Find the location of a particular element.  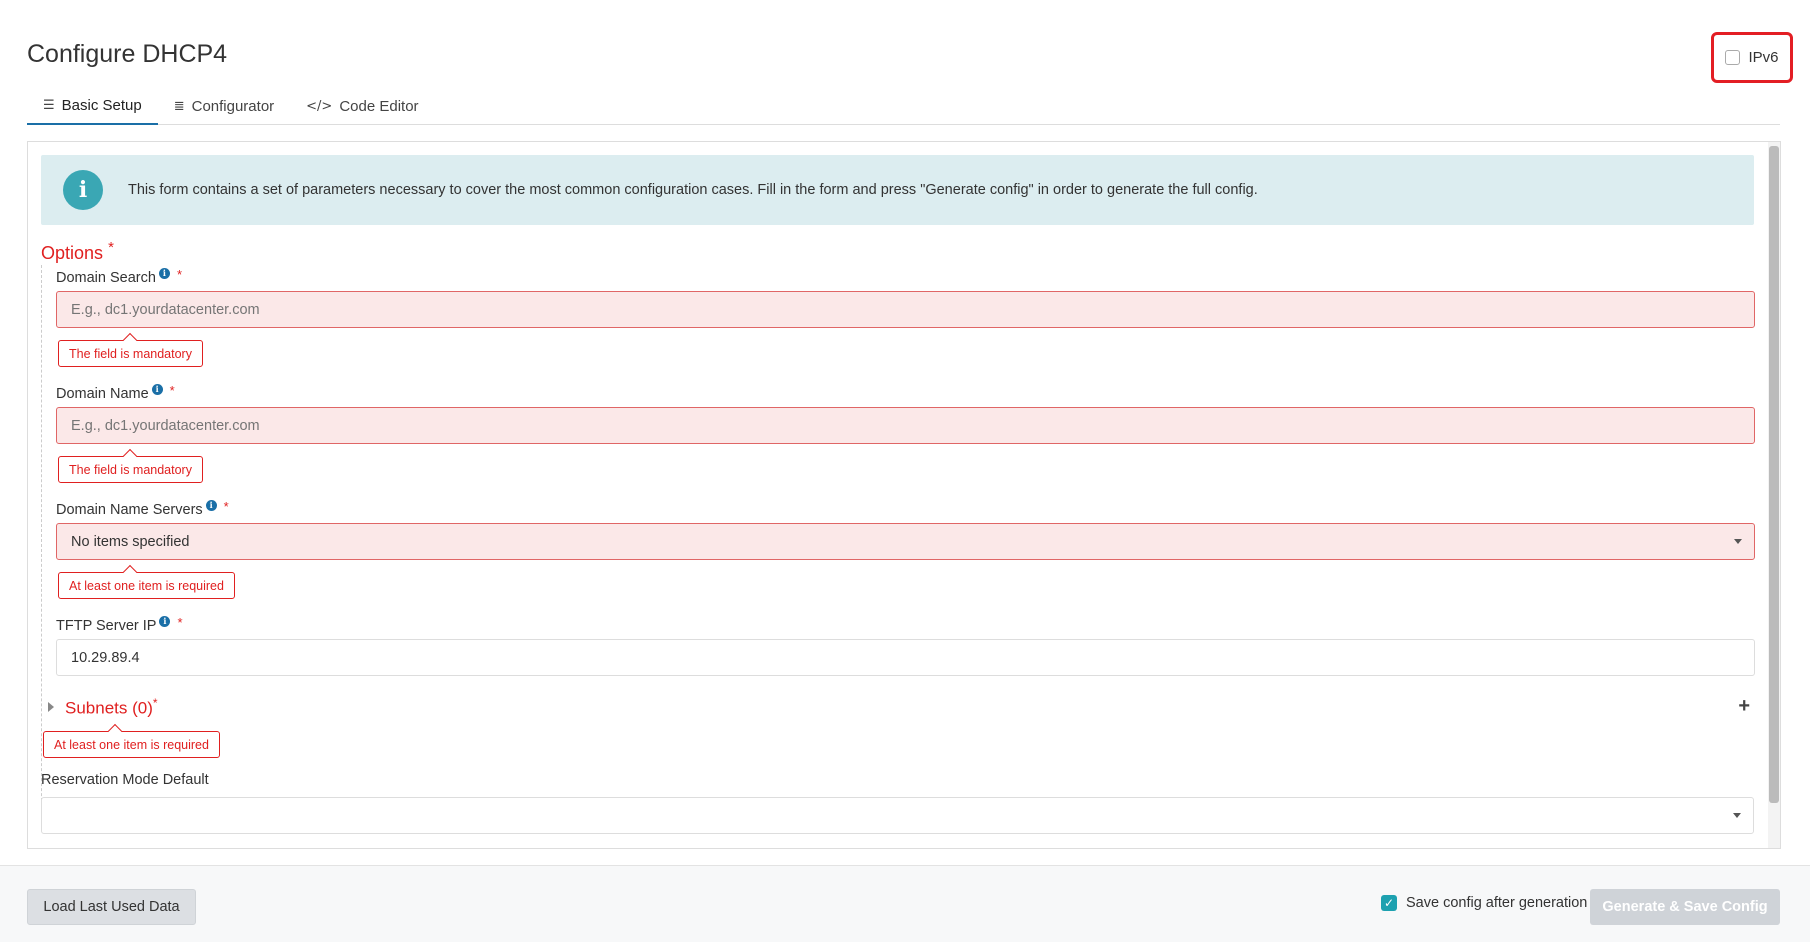

tftp-server-ip-input is located at coordinates (905, 657).